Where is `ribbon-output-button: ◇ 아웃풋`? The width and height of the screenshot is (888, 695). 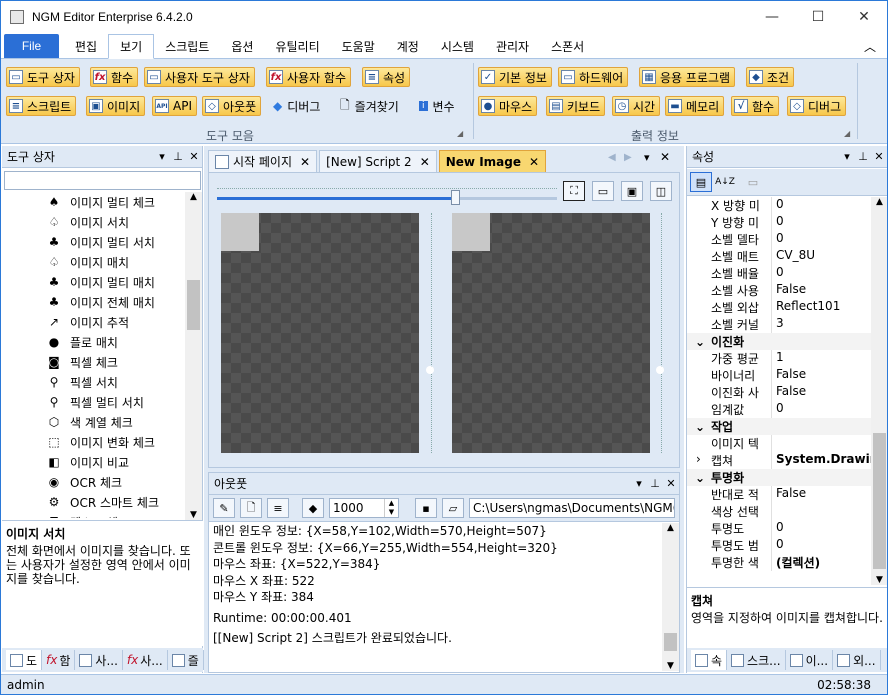
ribbon-output-button: ◇ 아웃풋 is located at coordinates (232, 106).